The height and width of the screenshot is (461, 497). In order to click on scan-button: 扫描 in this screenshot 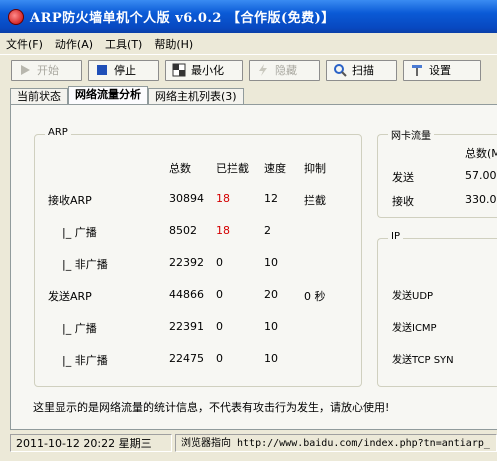, I will do `click(361, 70)`.